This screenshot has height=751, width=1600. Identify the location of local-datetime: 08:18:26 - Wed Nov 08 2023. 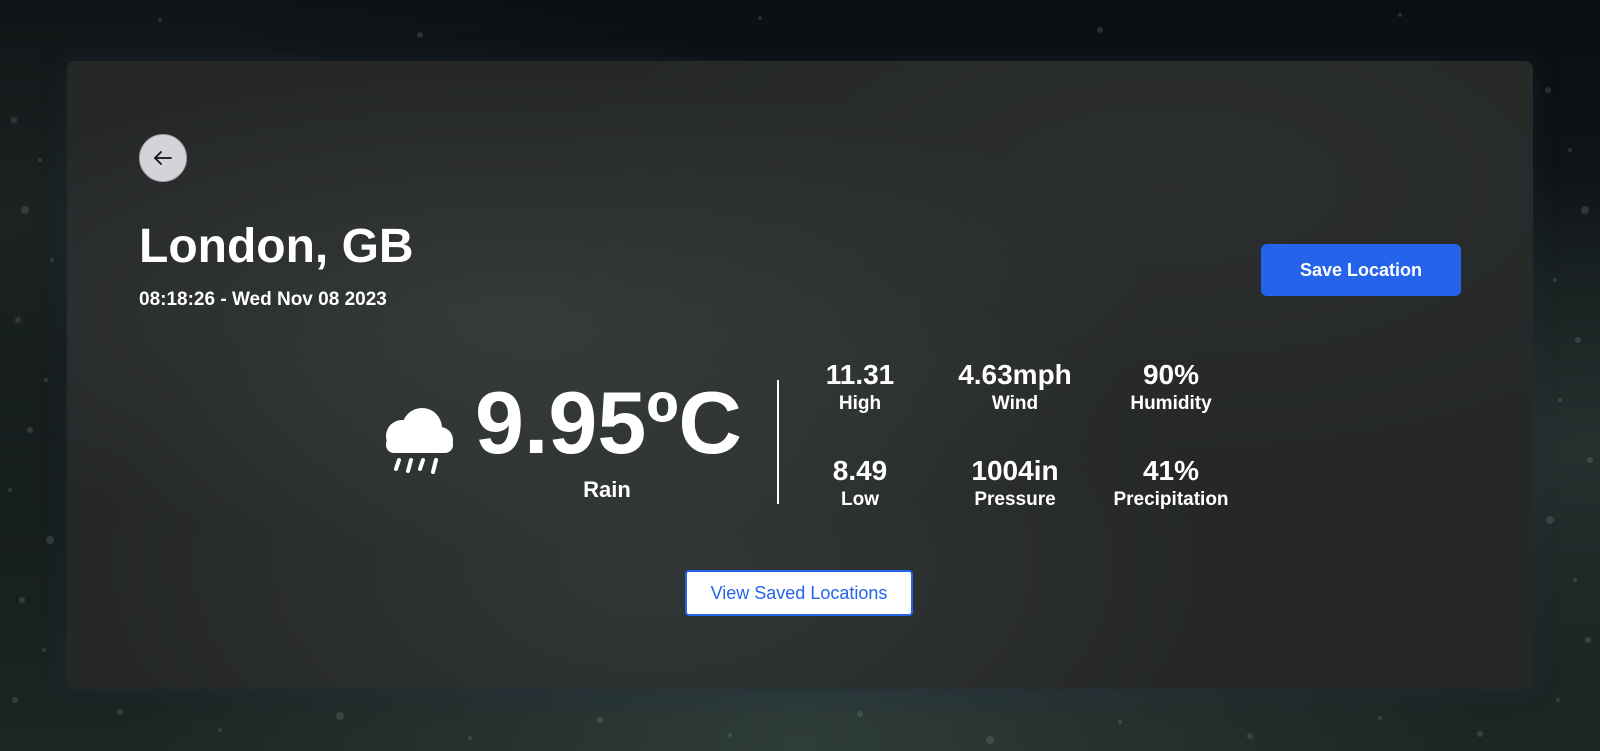
(263, 299).